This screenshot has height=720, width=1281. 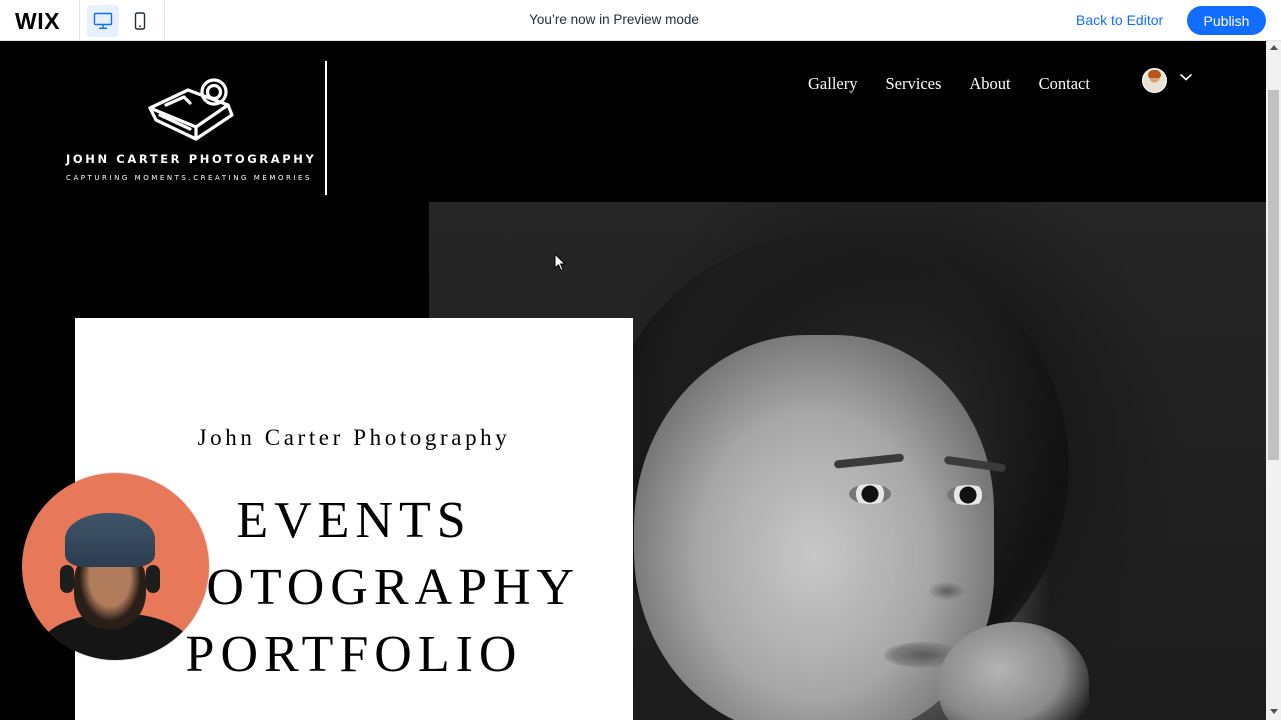 What do you see at coordinates (1274, 47) in the screenshot?
I see `scroll-up-icon` at bounding box center [1274, 47].